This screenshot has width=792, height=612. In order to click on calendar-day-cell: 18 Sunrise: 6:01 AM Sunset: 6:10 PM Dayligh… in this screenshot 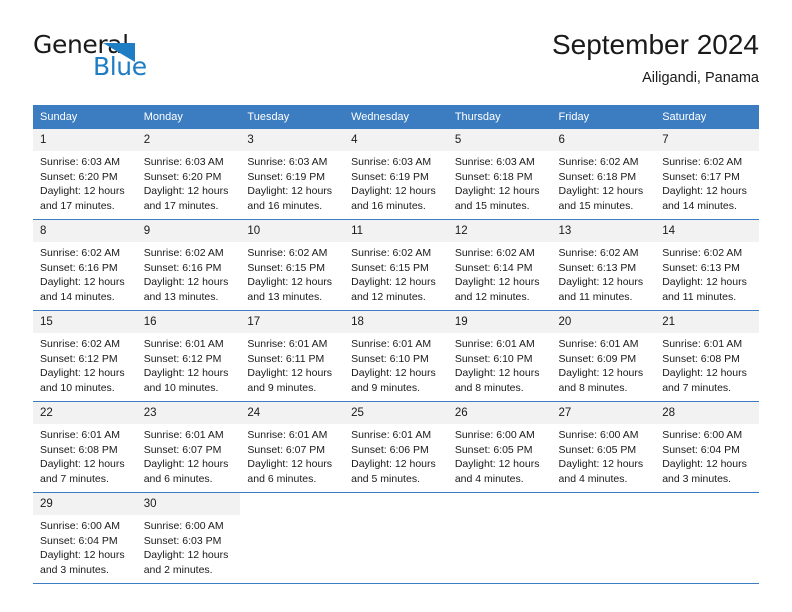, I will do `click(396, 356)`.